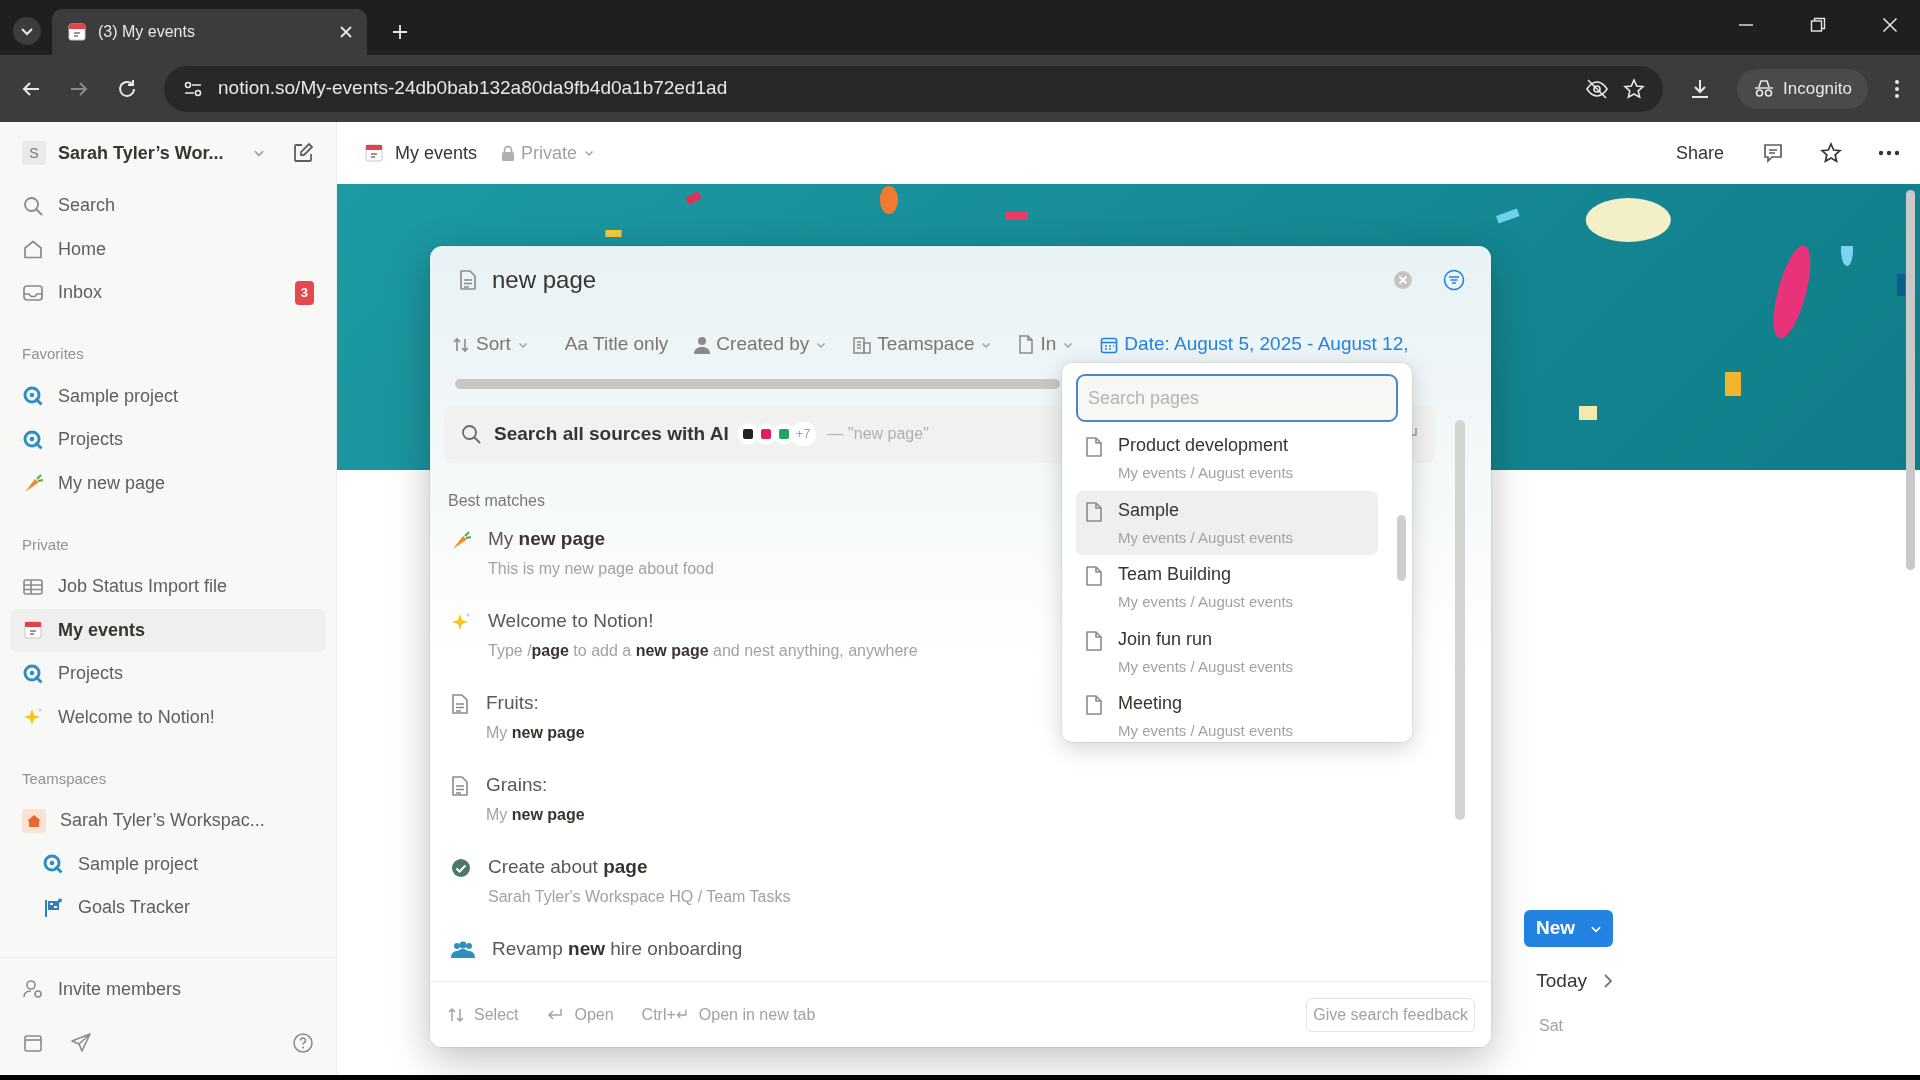 Image resolution: width=1920 pixels, height=1080 pixels. Describe the element at coordinates (436, 153) in the screenshot. I see `page-title: My events` at that location.